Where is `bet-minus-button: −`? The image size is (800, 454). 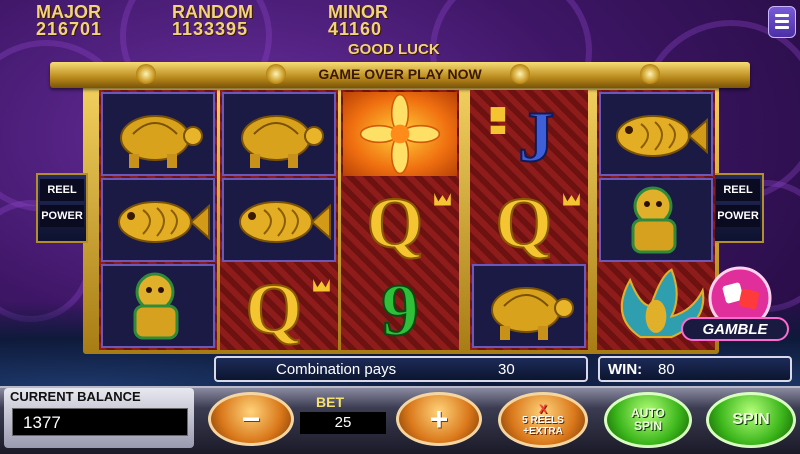 bet-minus-button: − is located at coordinates (251, 419).